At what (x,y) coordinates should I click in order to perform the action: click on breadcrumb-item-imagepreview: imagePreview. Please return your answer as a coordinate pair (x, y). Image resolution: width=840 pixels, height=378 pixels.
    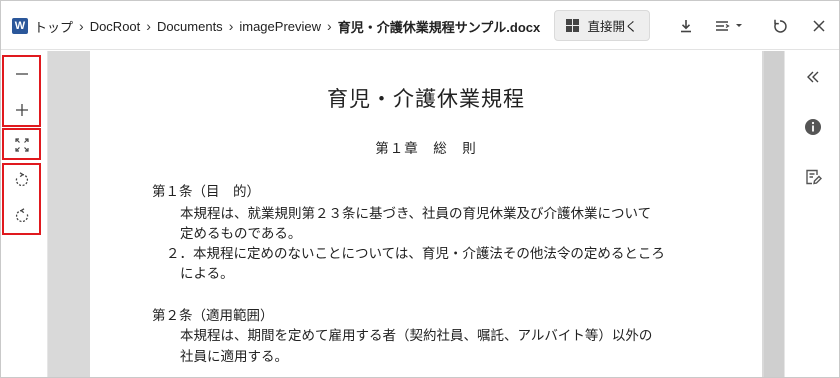
    Looking at the image, I should click on (280, 26).